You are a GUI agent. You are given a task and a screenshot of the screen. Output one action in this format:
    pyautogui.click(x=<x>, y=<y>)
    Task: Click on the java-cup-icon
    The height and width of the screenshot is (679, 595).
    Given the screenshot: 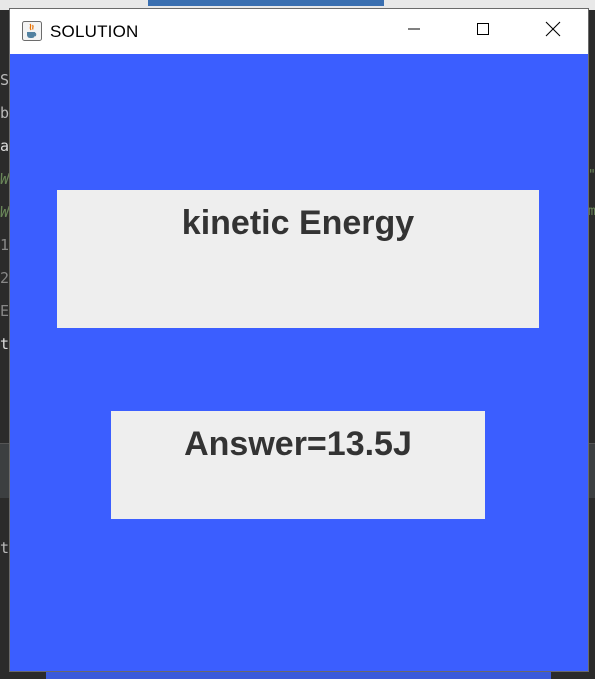 What is the action you would take?
    pyautogui.click(x=32, y=31)
    